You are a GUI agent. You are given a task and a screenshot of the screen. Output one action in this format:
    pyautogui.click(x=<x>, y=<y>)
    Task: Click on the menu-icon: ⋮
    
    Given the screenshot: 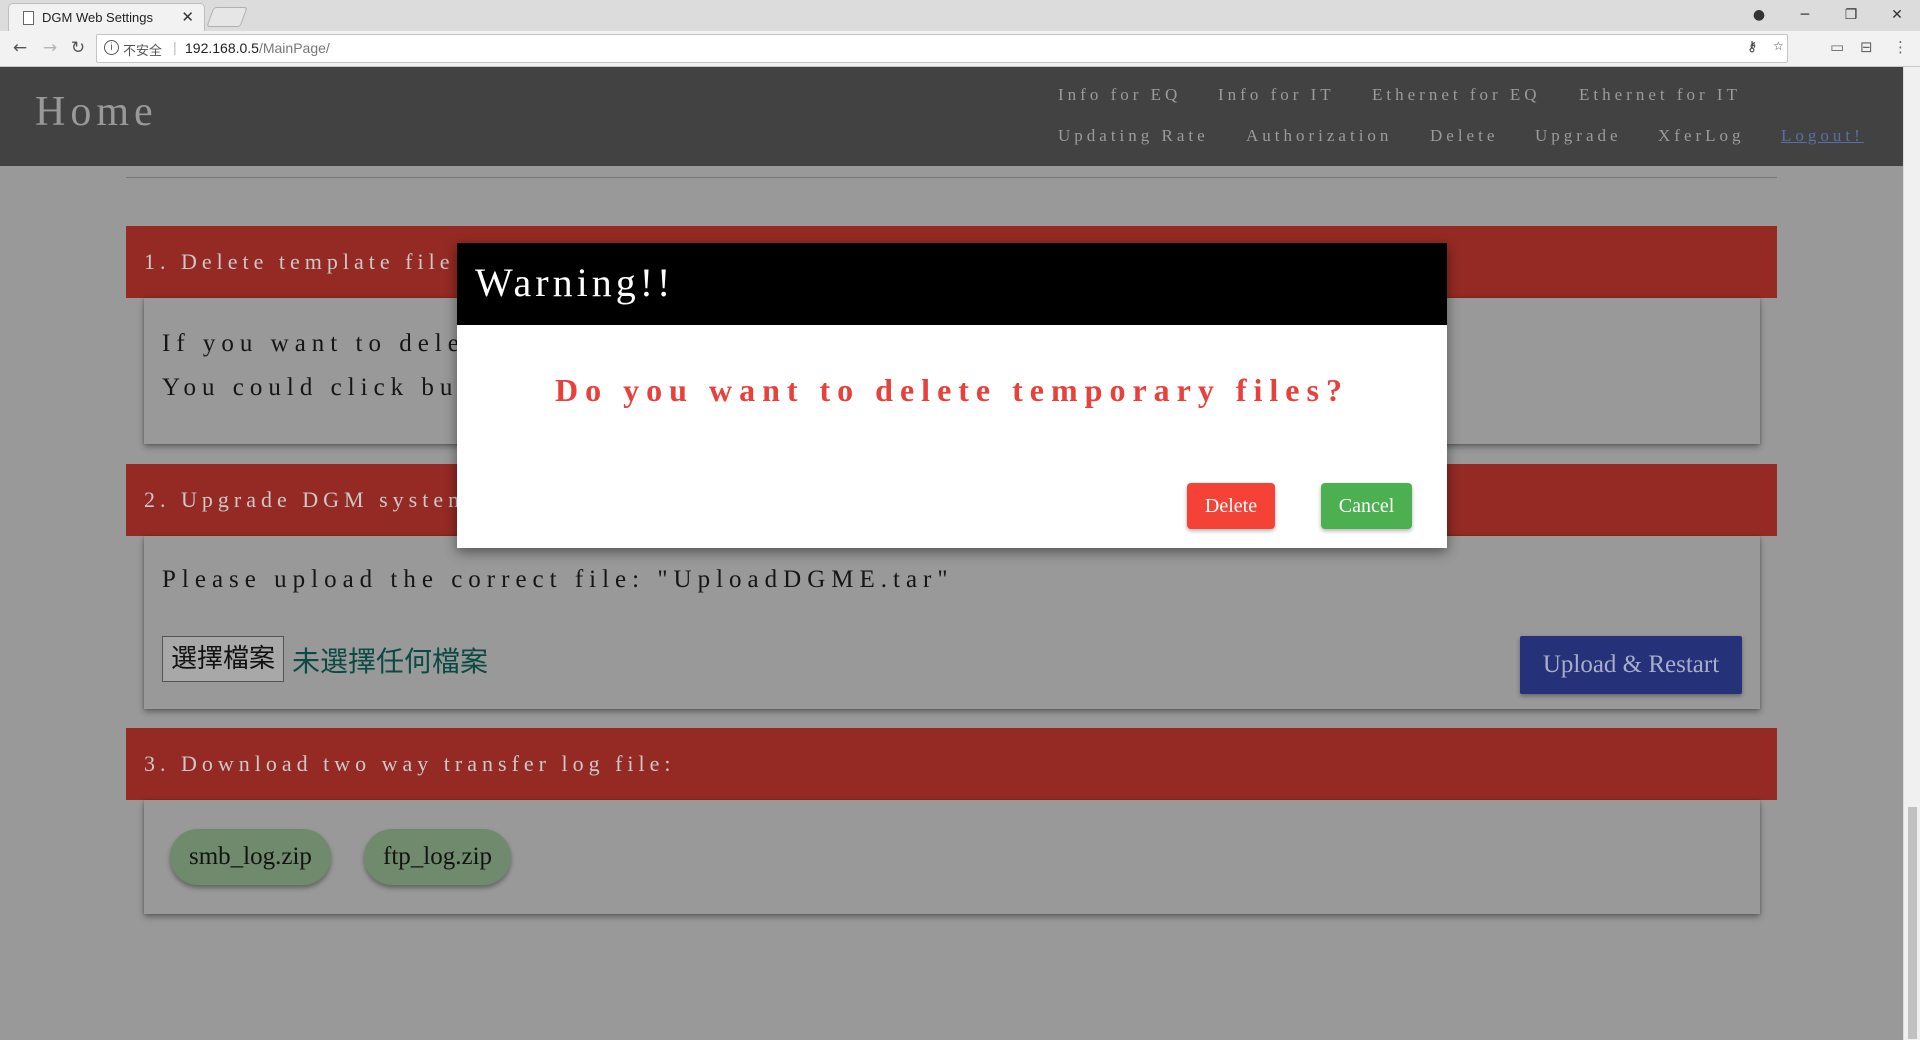 What is the action you would take?
    pyautogui.click(x=1900, y=47)
    